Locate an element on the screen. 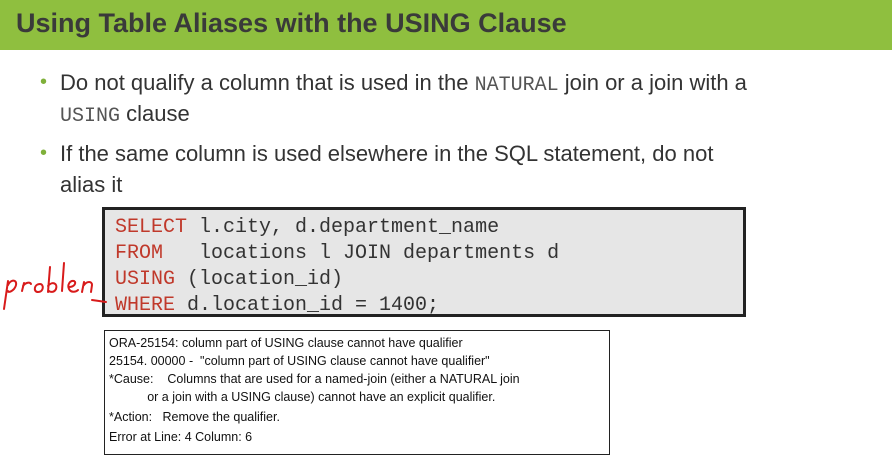 Image resolution: width=892 pixels, height=460 pixels. bullet-2-line-2: alias it is located at coordinates (91, 184).